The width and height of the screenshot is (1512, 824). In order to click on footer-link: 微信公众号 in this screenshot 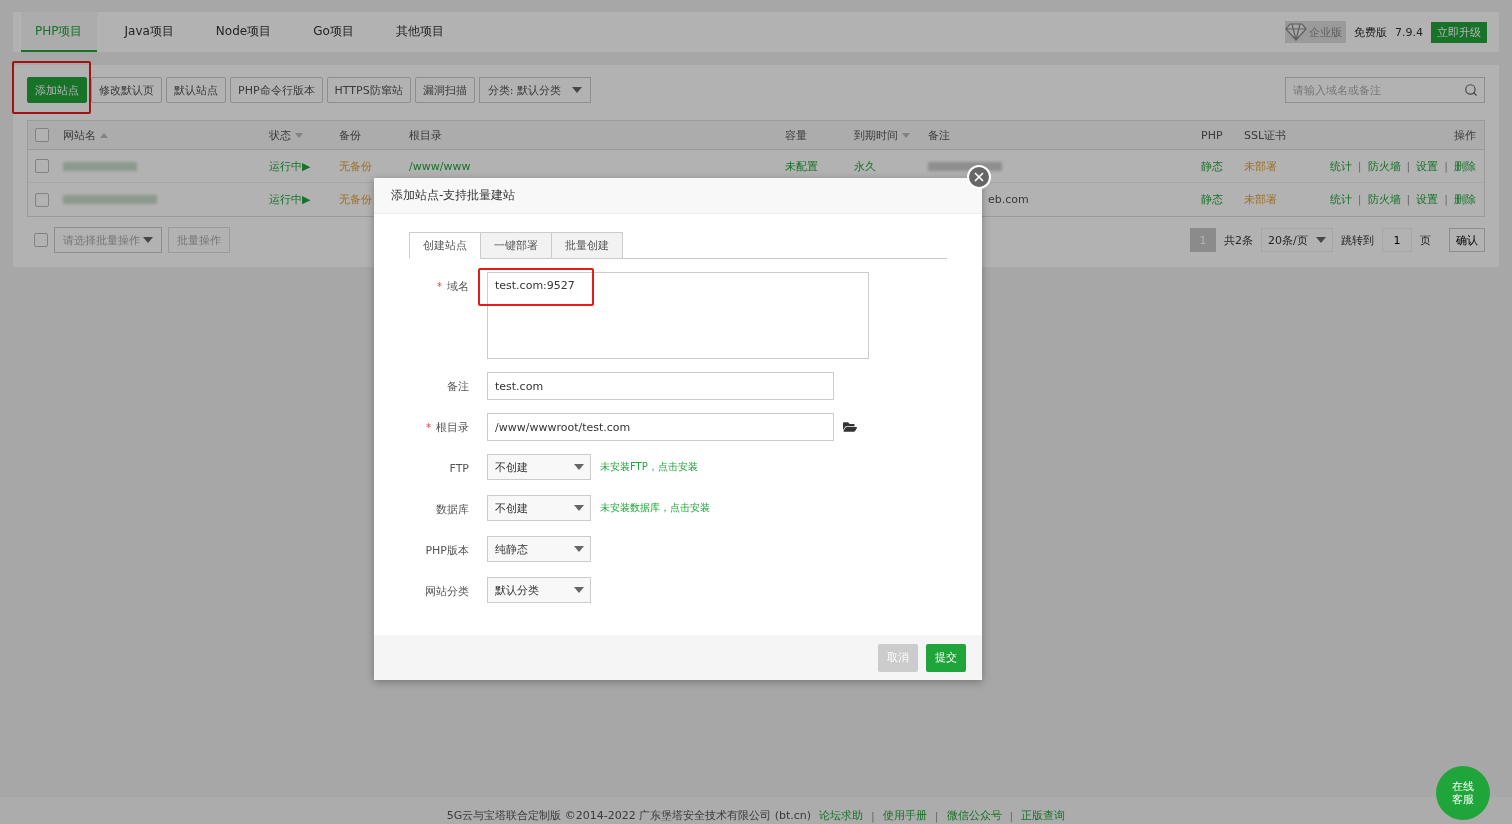, I will do `click(974, 815)`.